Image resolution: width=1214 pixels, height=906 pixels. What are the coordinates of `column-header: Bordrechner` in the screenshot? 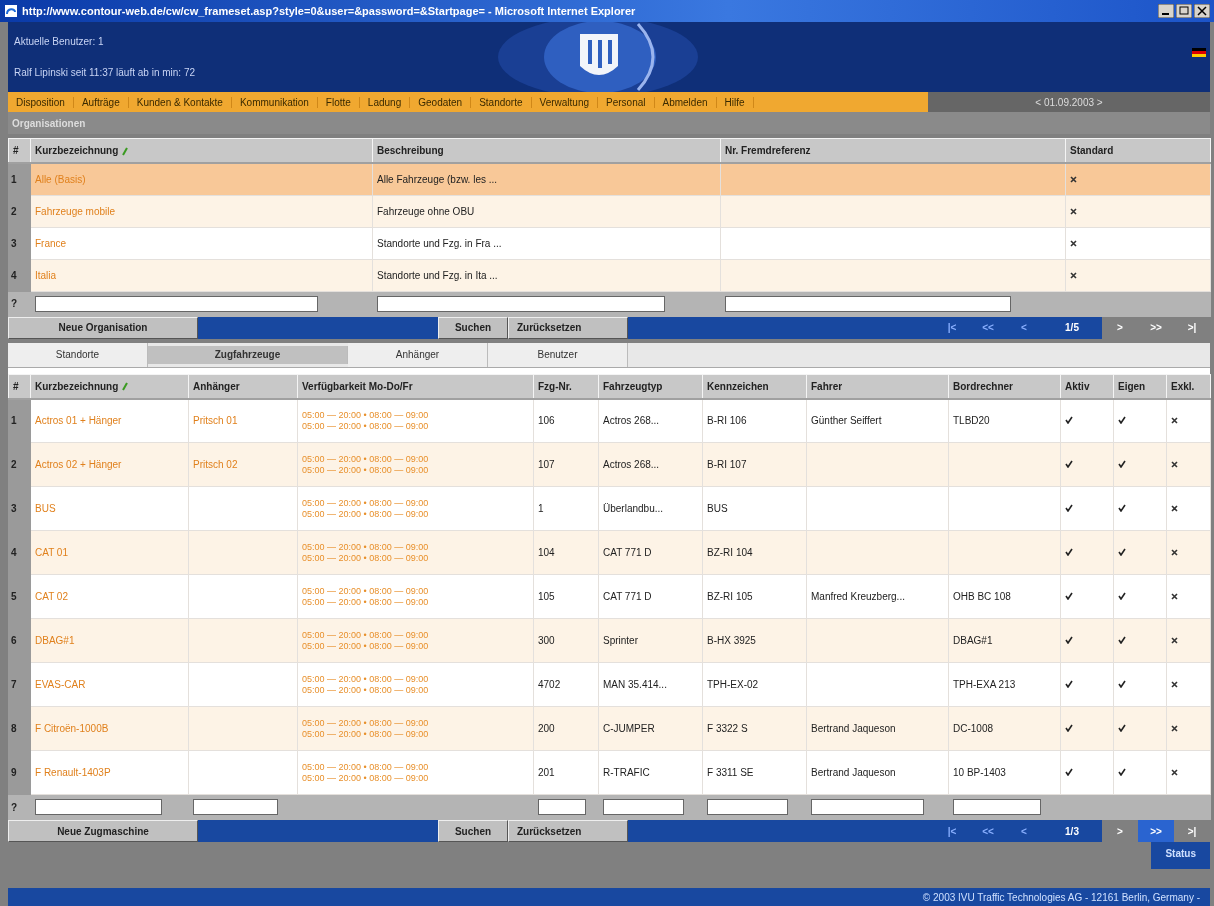 It's located at (1004, 386).